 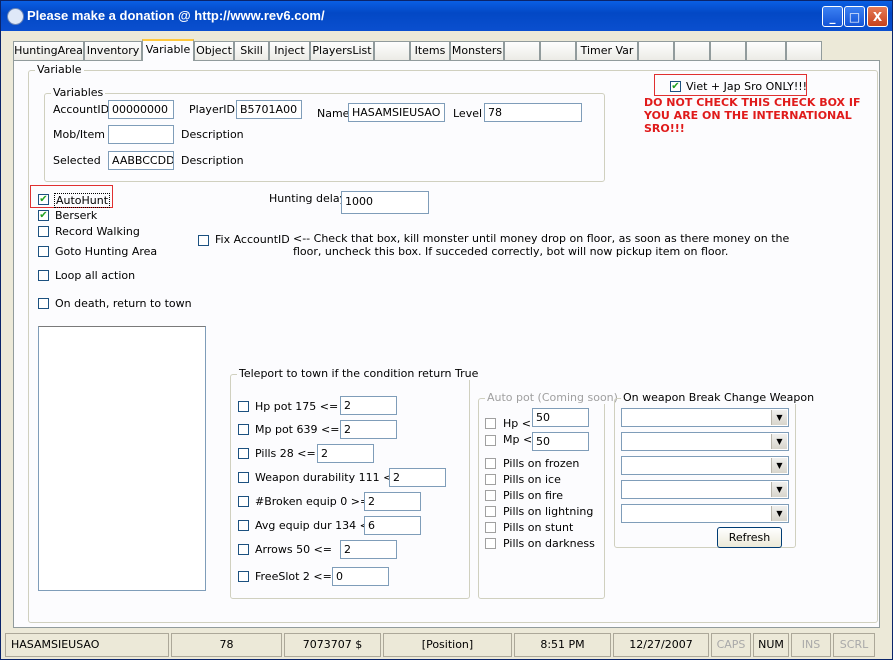 I want to click on loop-all-label: Loop all action, so click(x=95, y=275).